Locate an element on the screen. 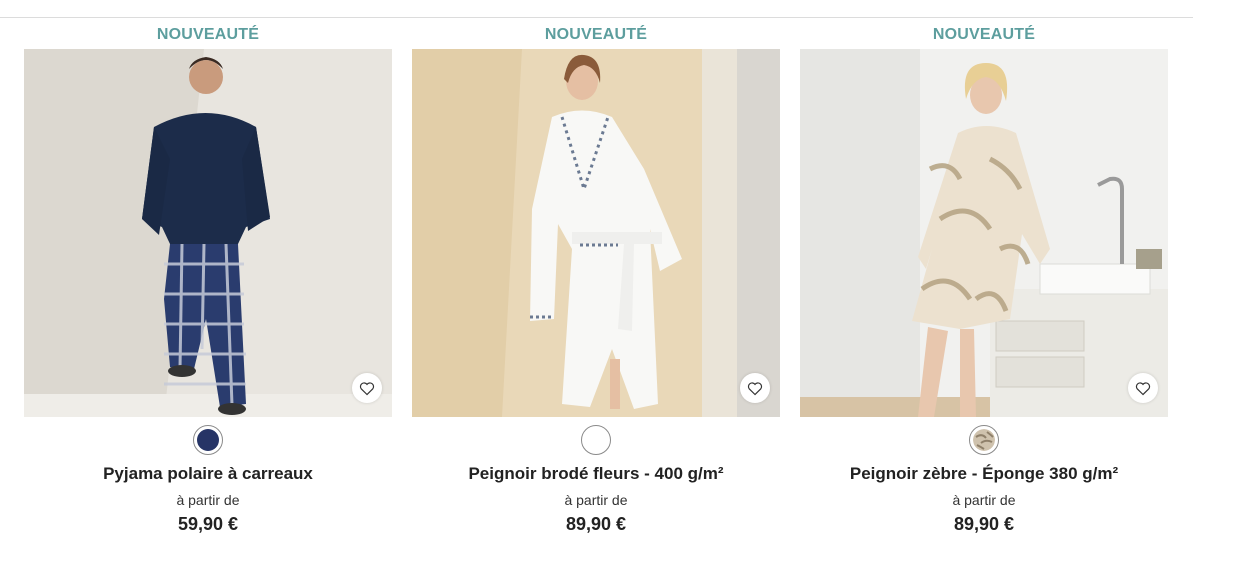 The height and width of the screenshot is (586, 1250). product-title: Pyjama polaire à carreaux is located at coordinates (208, 474).